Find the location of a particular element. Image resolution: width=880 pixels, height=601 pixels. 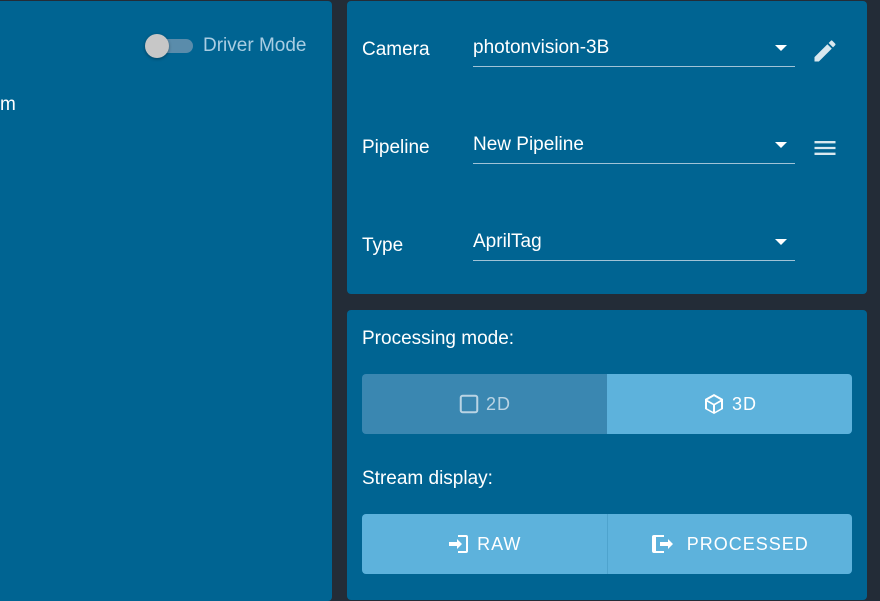

mode-3d-label: 3D is located at coordinates (744, 403).